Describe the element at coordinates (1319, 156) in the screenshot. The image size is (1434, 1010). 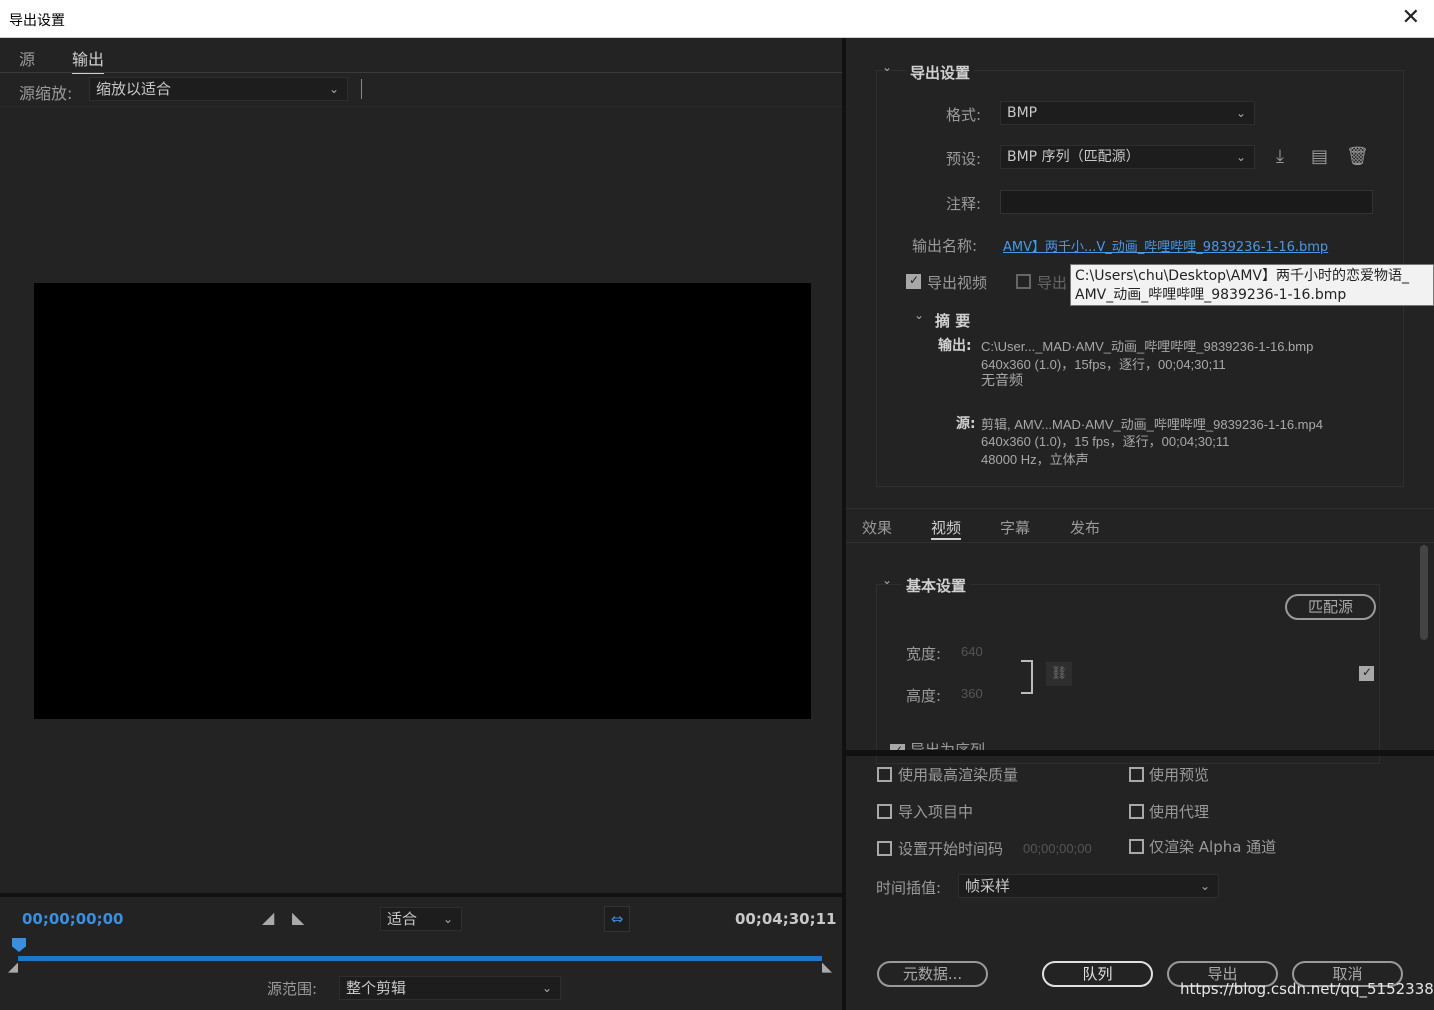
I see `import-preset-icon: ▤` at that location.